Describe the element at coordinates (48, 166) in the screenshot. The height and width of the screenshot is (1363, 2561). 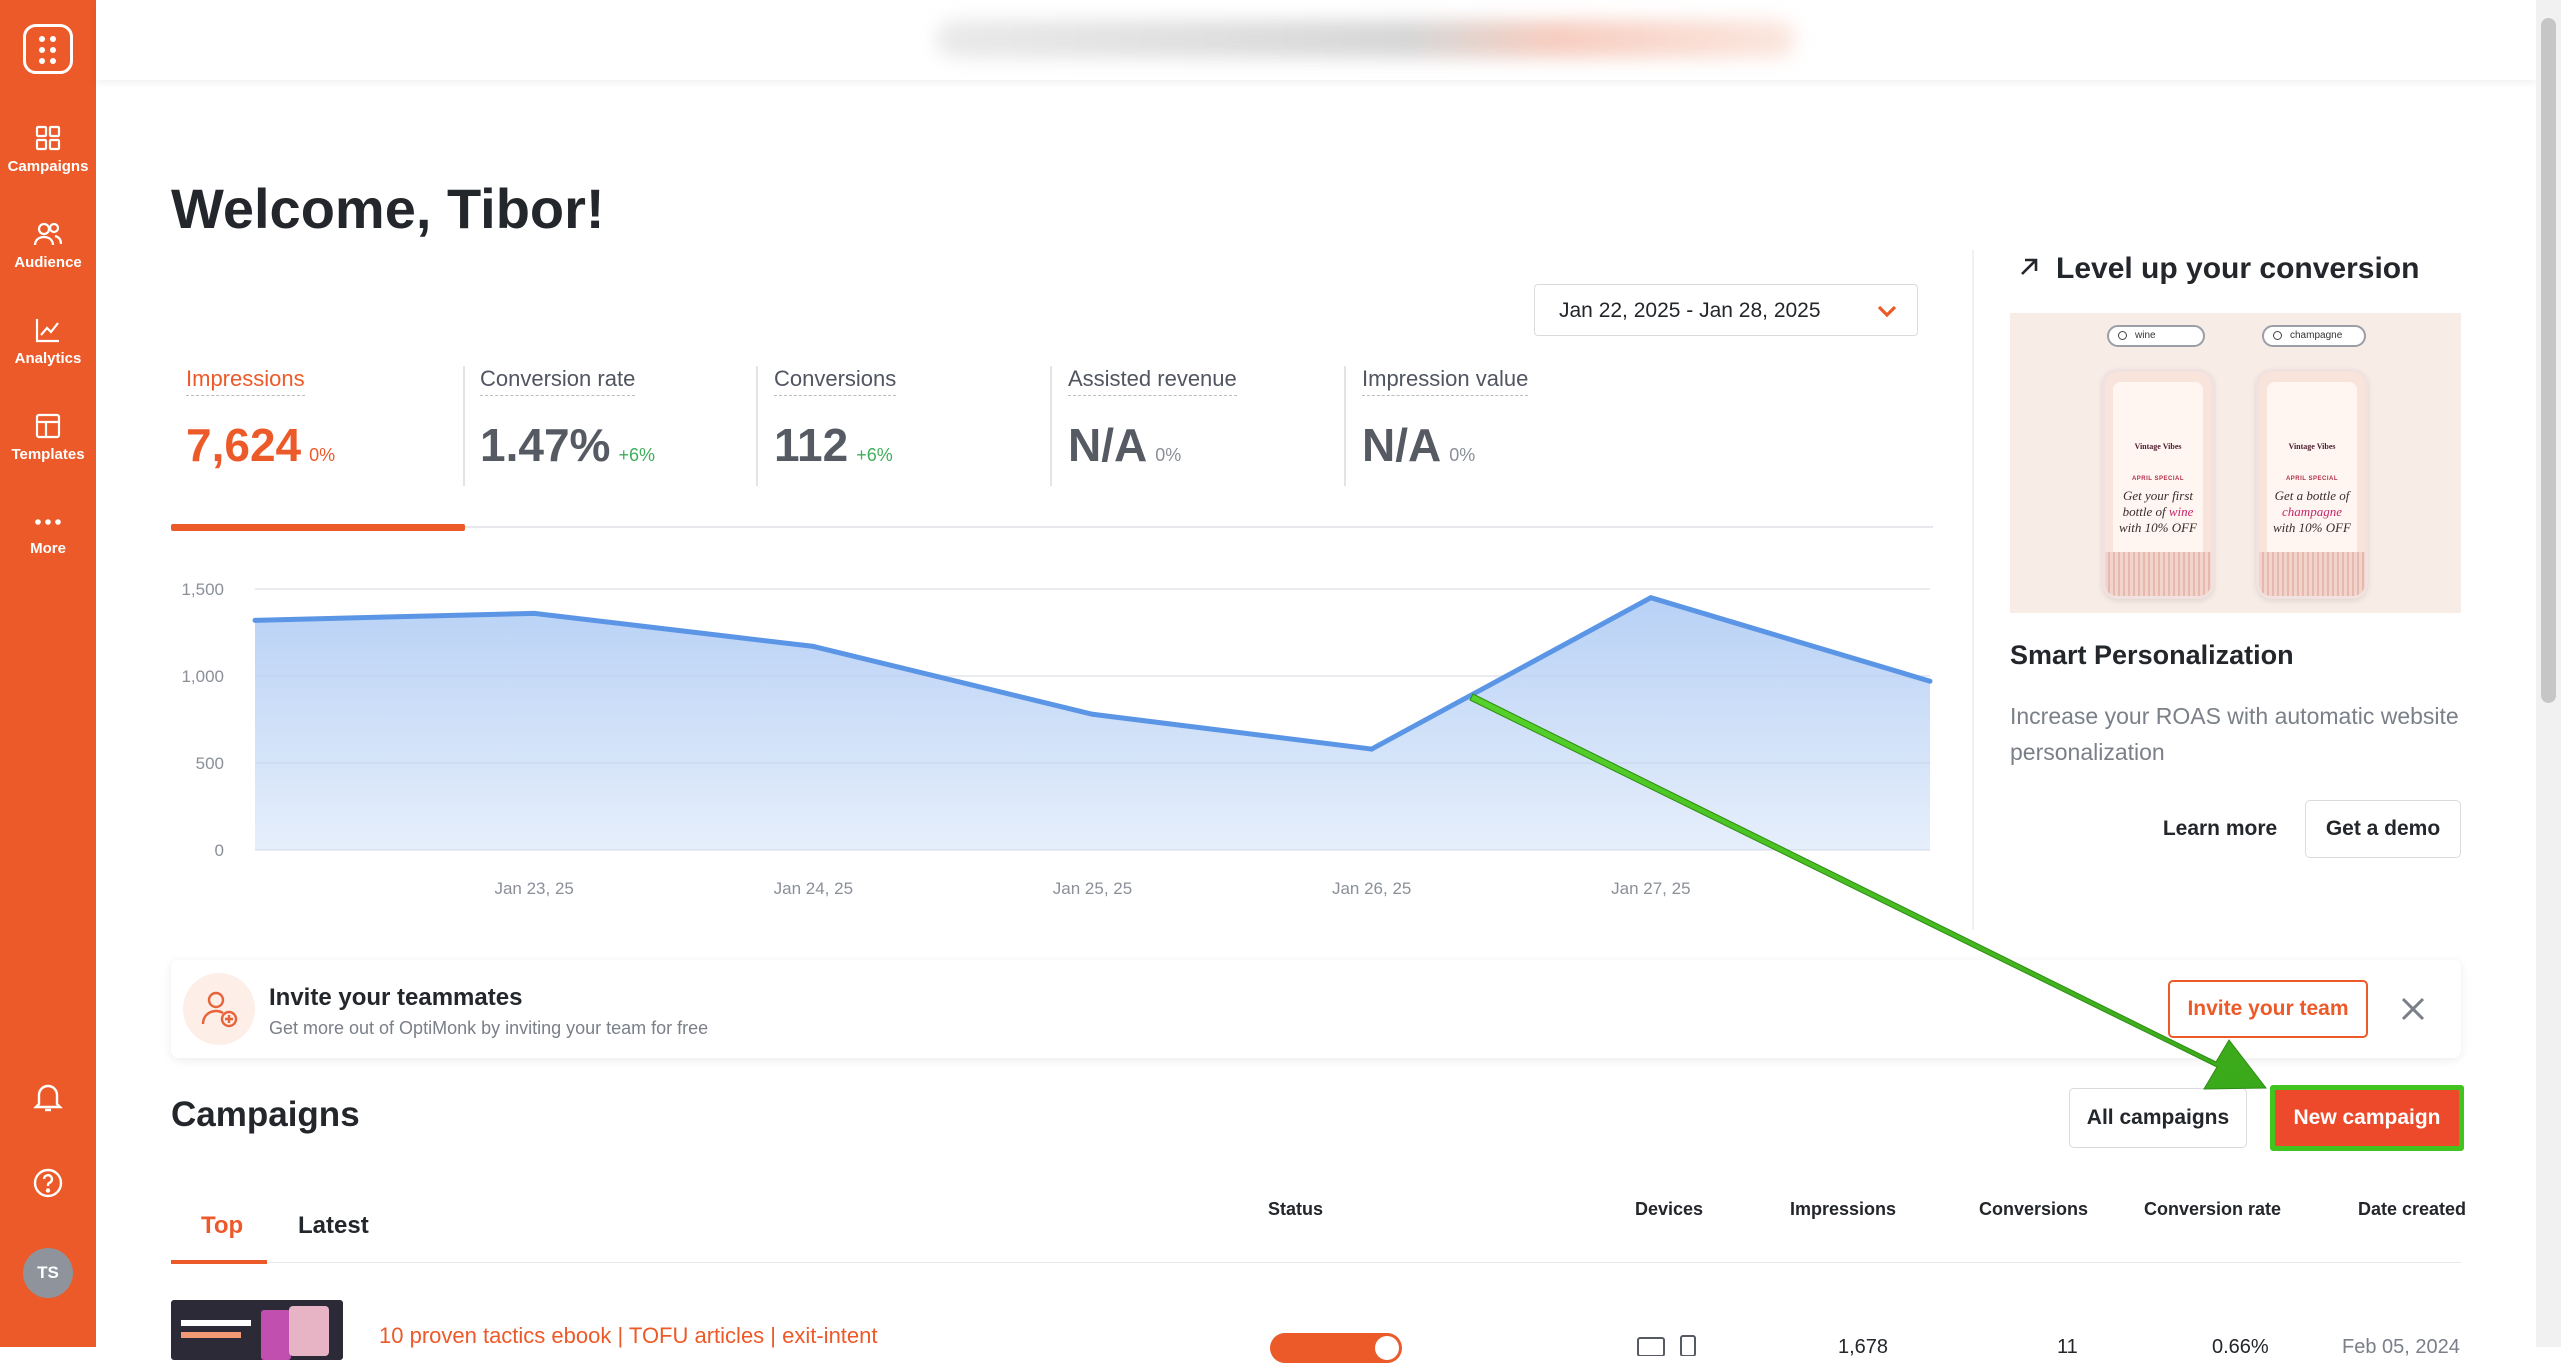
I see `sidebar-item-label: Campaigns` at that location.